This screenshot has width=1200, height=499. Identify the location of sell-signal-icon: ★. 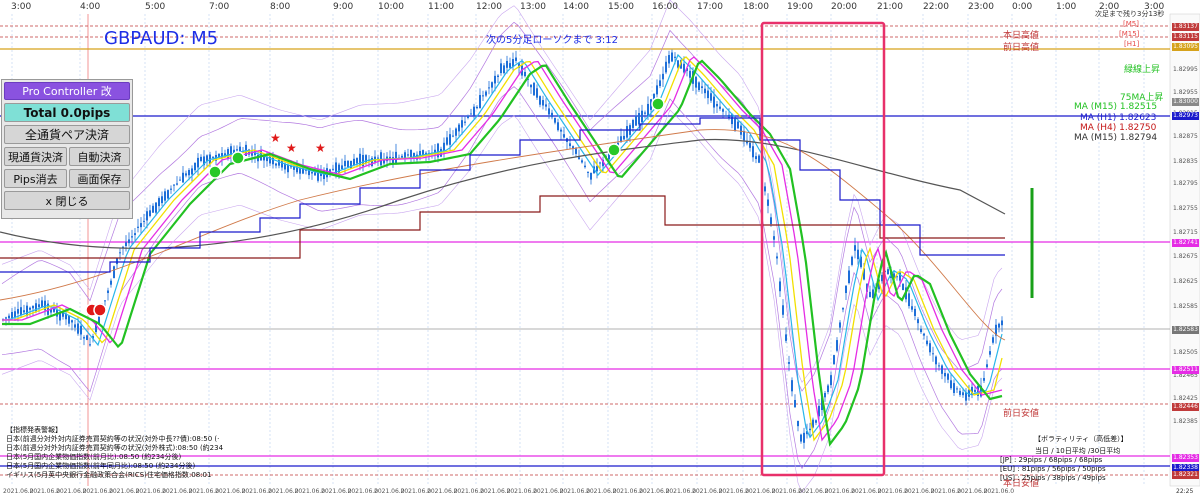
(275, 138).